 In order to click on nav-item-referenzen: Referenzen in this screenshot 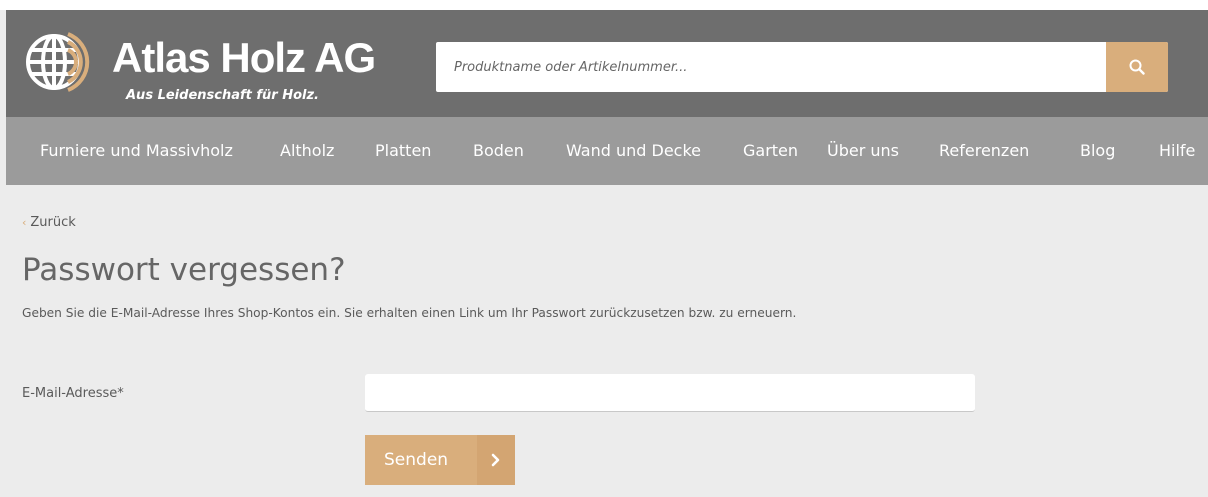, I will do `click(984, 150)`.